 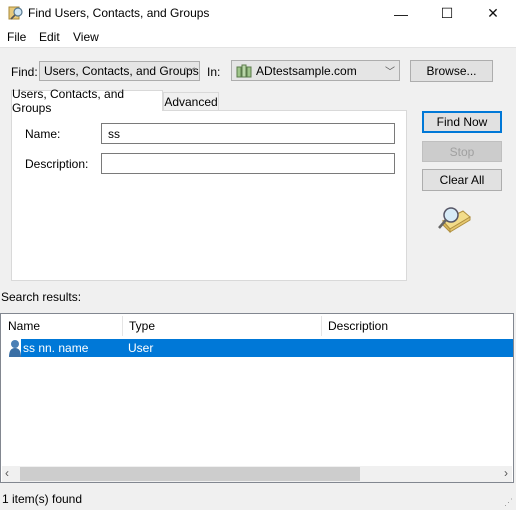 I want to click on tab-advanced: Advanced, so click(x=191, y=101).